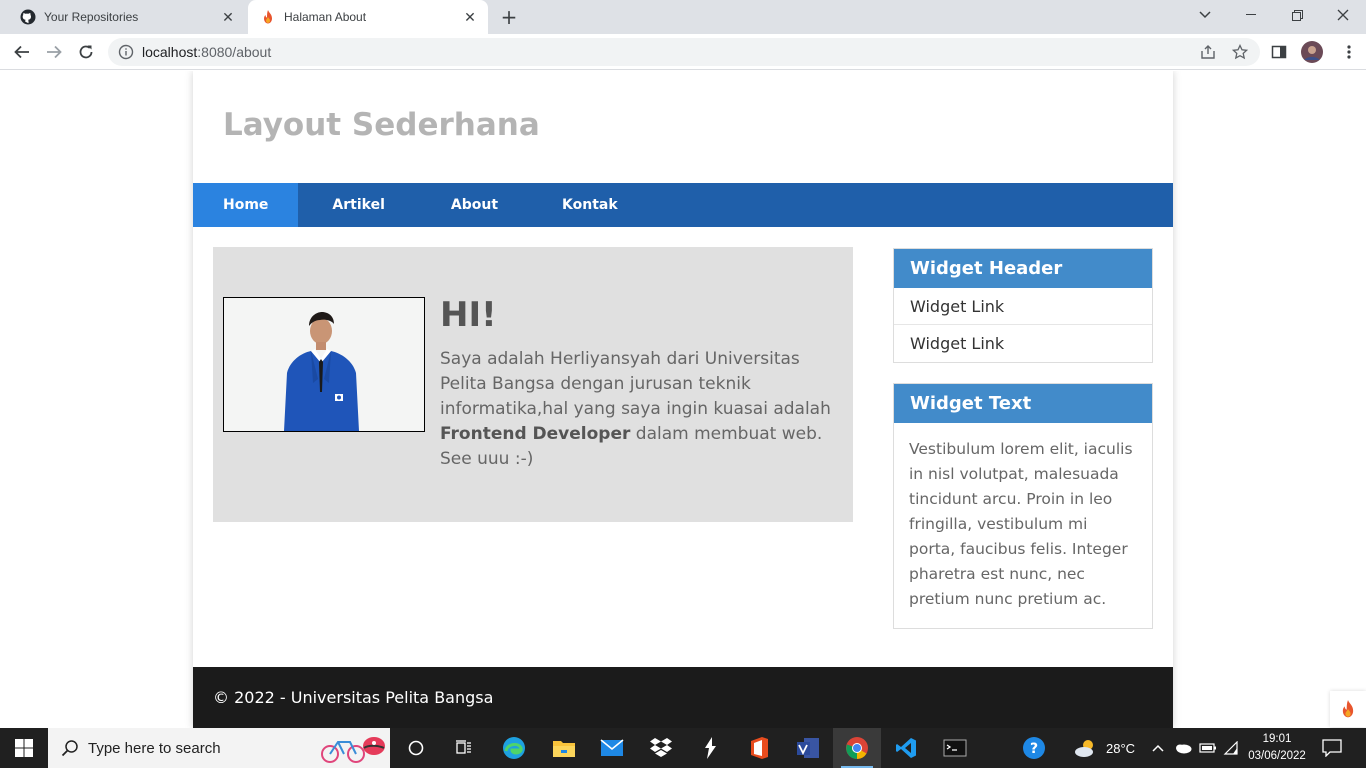 This screenshot has height=768, width=1366. Describe the element at coordinates (1023, 268) in the screenshot. I see `widget-header: Widget Header` at that location.